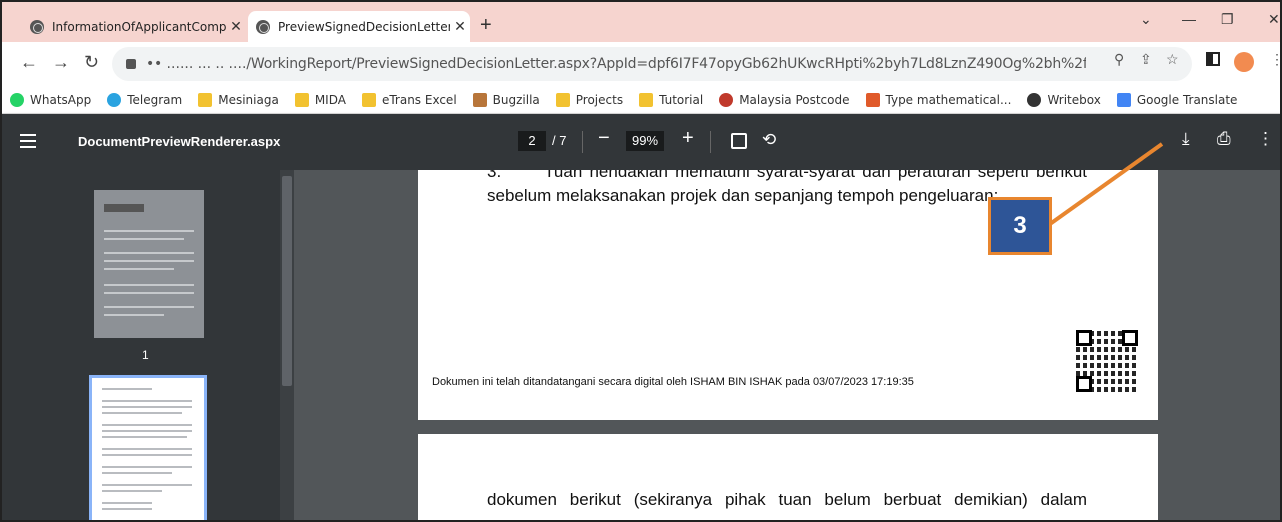  Describe the element at coordinates (61, 99) in the screenshot. I see `bookmark-label: WhatsApp` at that location.